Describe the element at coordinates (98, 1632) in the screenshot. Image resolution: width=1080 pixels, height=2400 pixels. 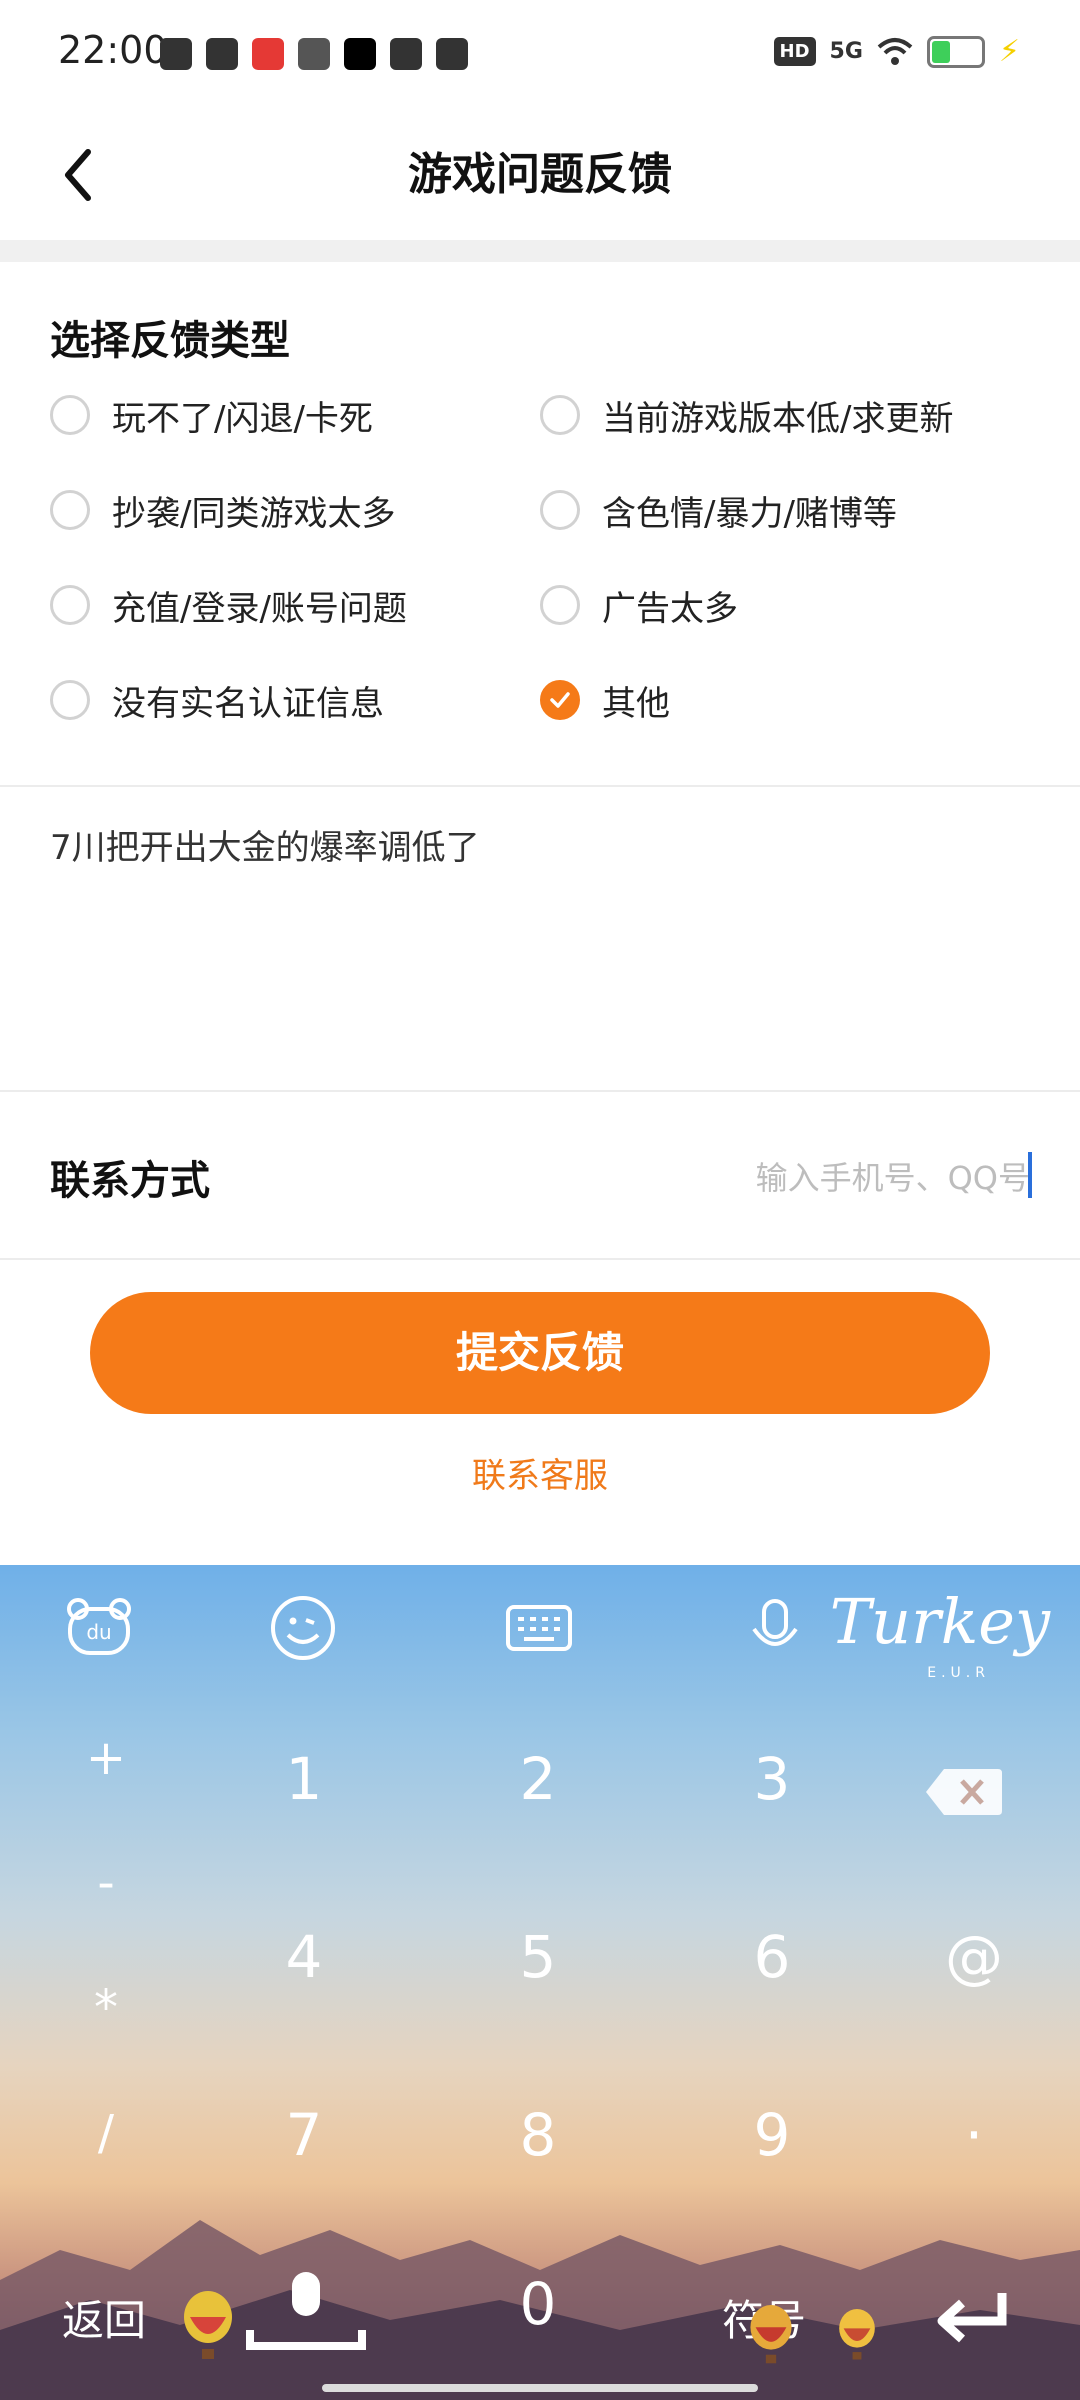
I see `svg-text: du` at that location.